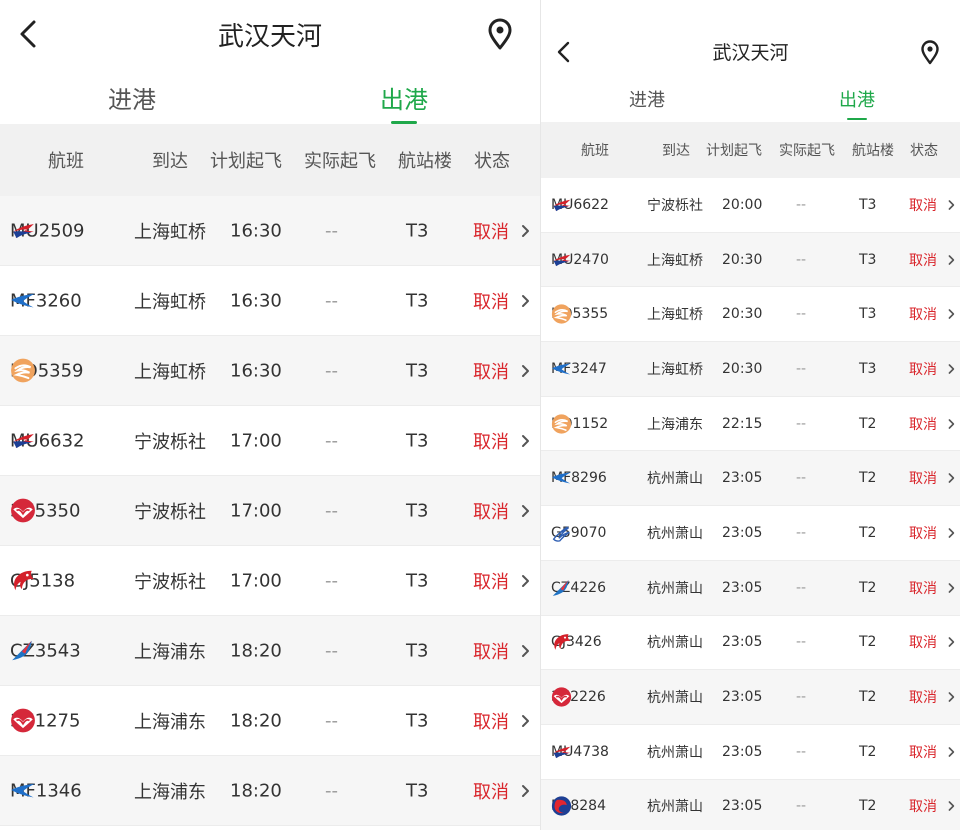 The height and width of the screenshot is (830, 960). I want to click on flight-row: MU4738 杭州萧山 23:05 -- T2 取消, so click(750, 752).